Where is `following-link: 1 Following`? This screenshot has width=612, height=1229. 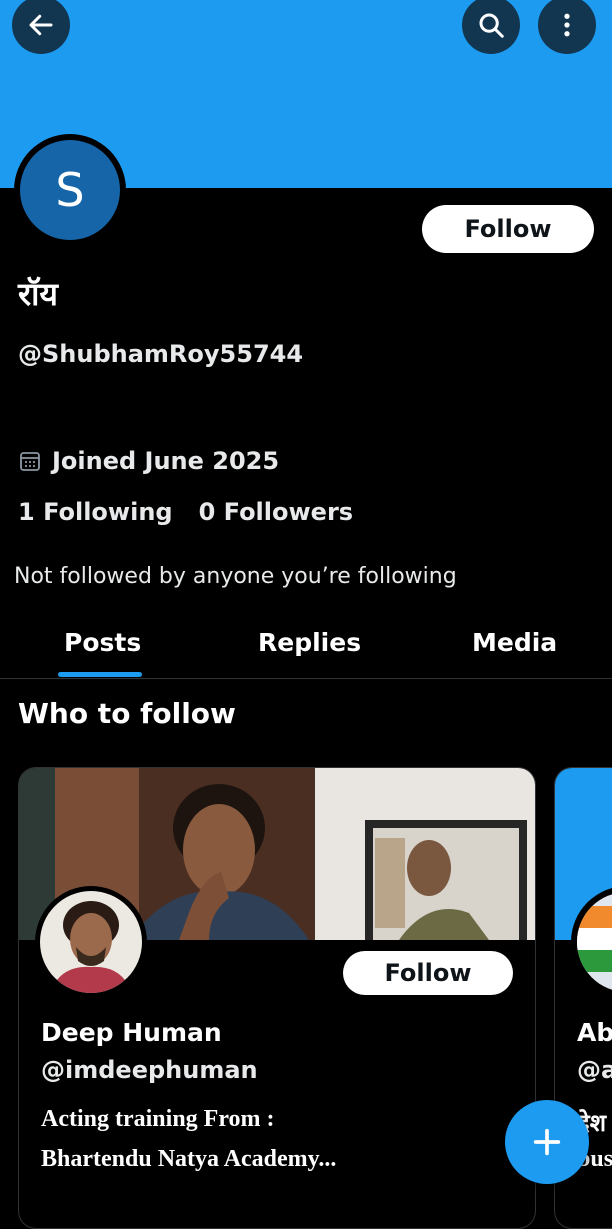
following-link: 1 Following is located at coordinates (95, 512).